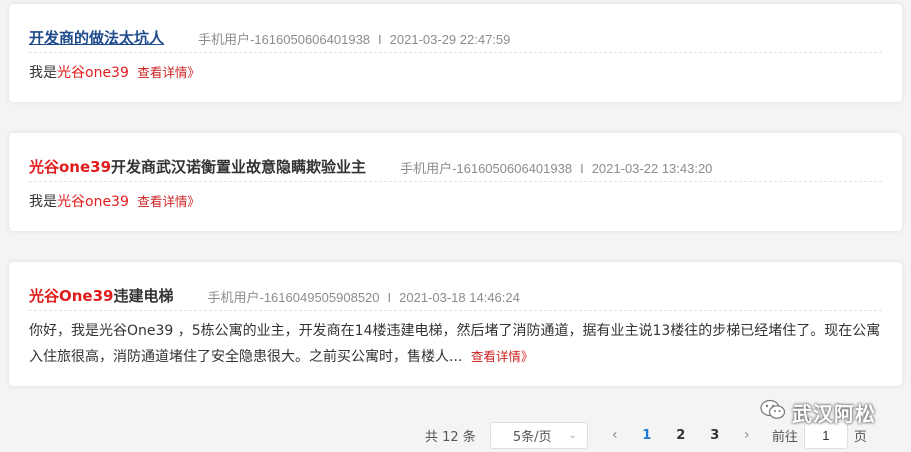 The image size is (911, 452). Describe the element at coordinates (773, 412) in the screenshot. I see `wechat-icon` at that location.